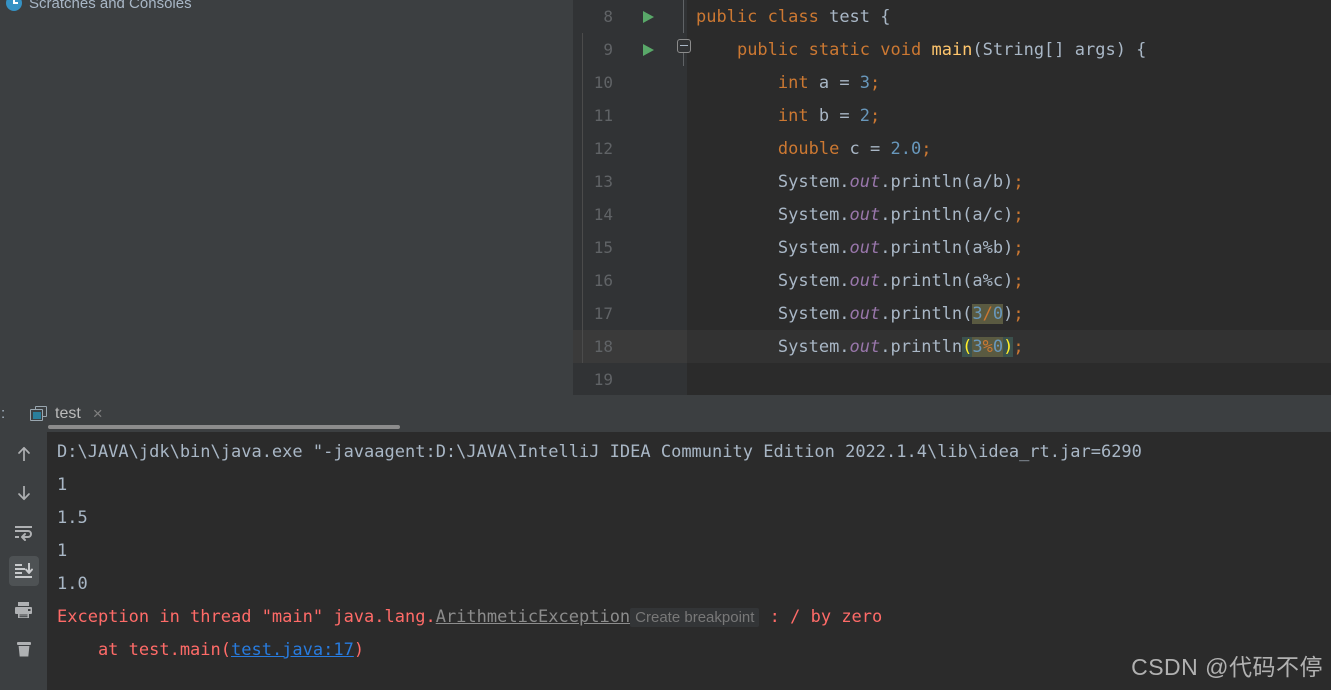  Describe the element at coordinates (642, 342) in the screenshot. I see `lightbulb-icon` at that location.